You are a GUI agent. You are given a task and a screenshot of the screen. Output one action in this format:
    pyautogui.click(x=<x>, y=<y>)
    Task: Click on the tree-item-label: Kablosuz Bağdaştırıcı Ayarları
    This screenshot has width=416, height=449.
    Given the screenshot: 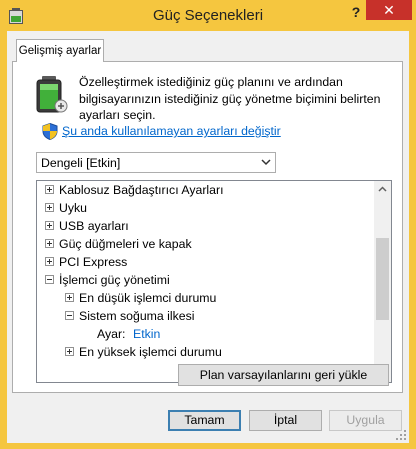 What is the action you would take?
    pyautogui.click(x=141, y=190)
    